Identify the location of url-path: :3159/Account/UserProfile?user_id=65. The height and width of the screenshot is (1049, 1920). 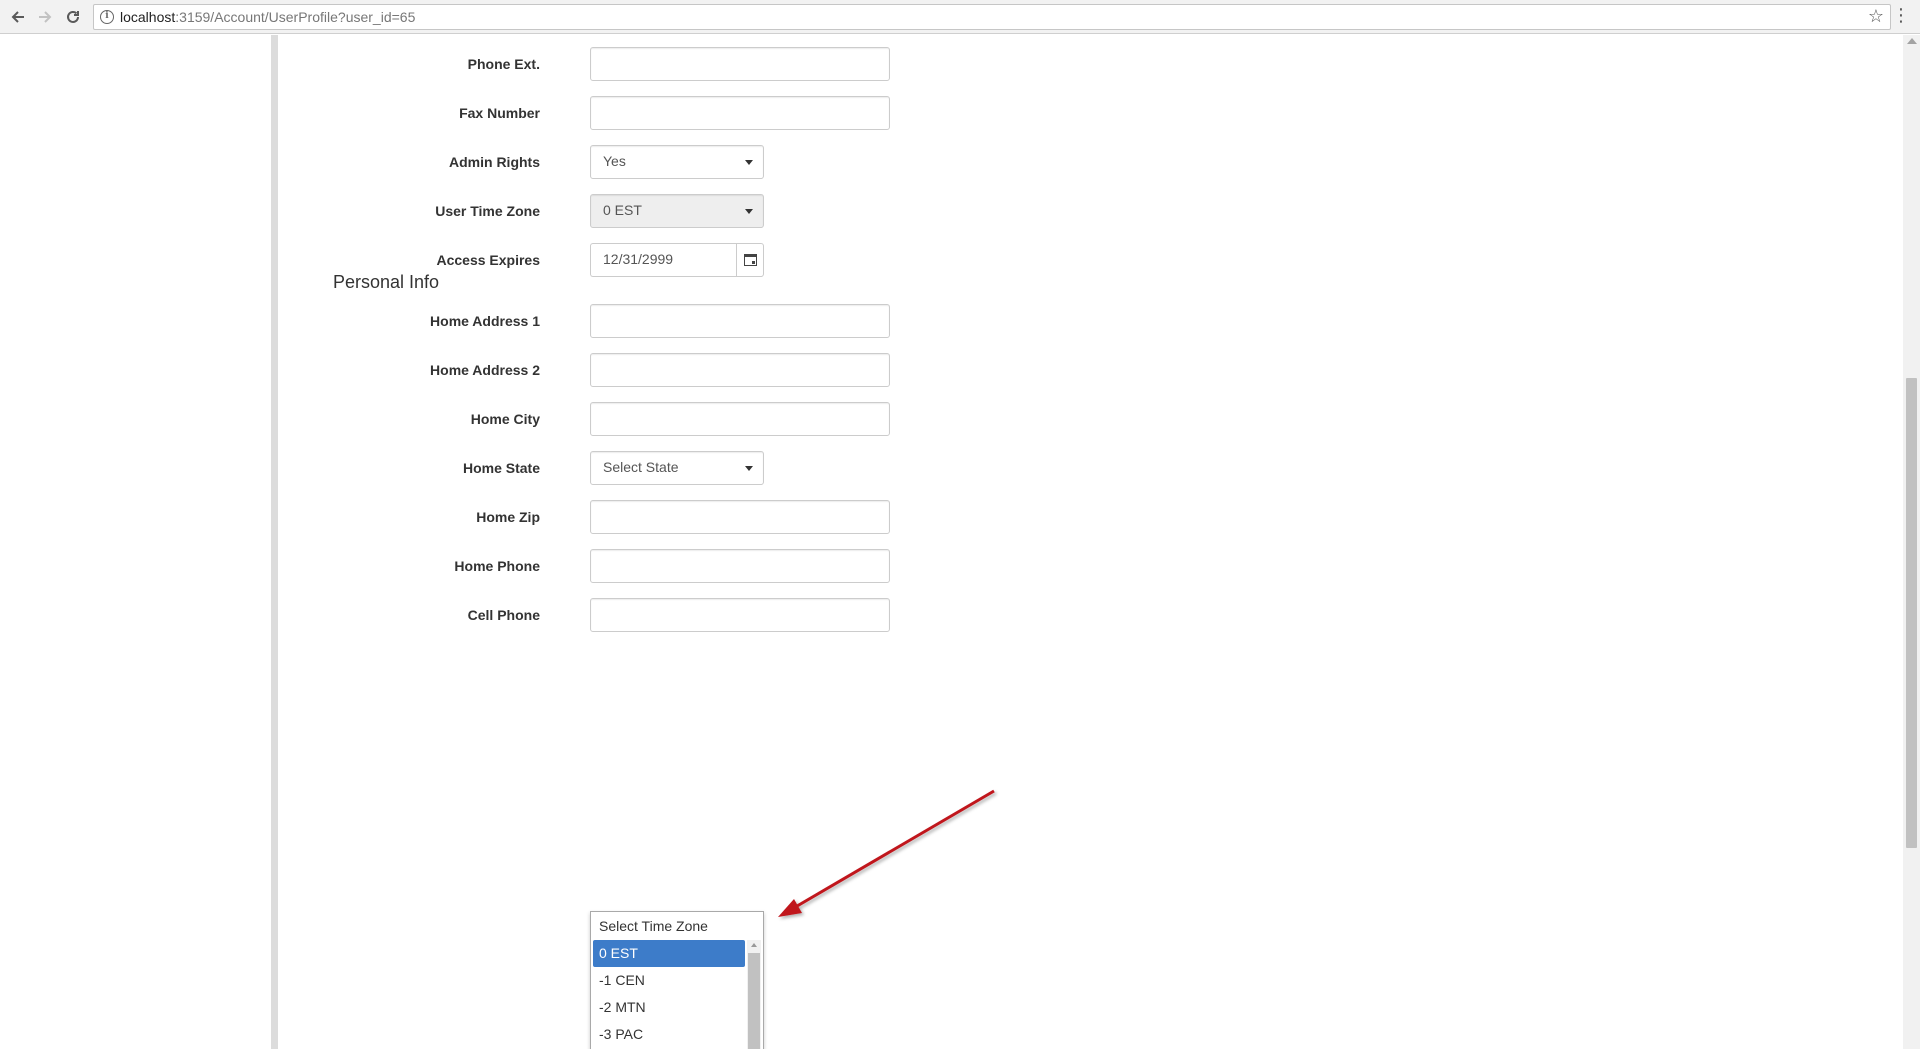
(295, 17).